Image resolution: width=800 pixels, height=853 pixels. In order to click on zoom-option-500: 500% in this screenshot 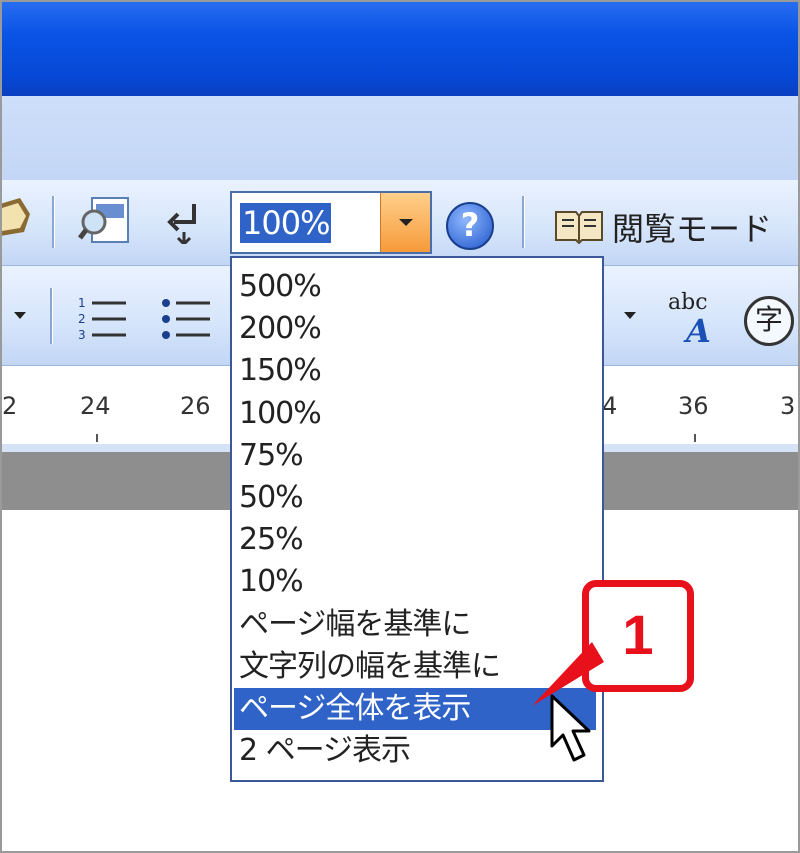, I will do `click(417, 287)`.